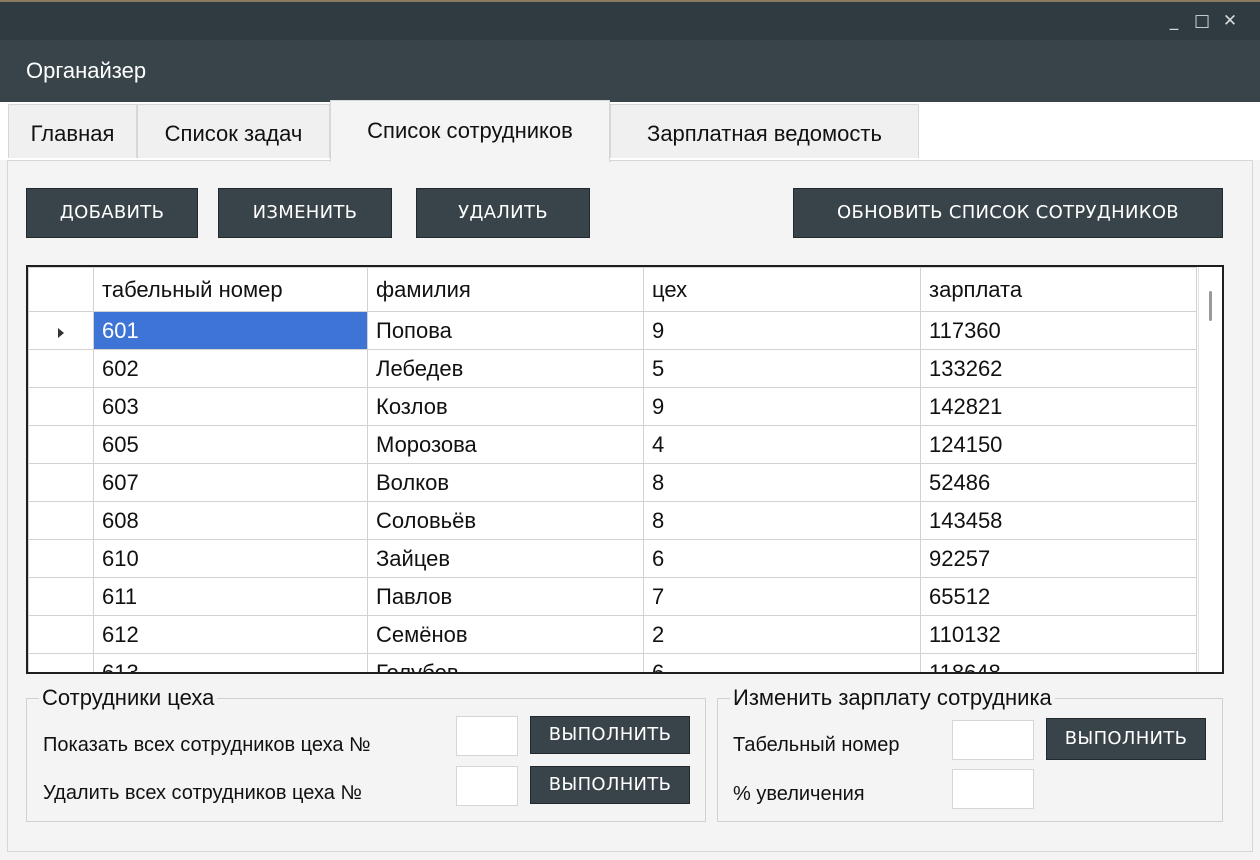 The width and height of the screenshot is (1260, 860). I want to click on table-row: 611 Павлов 7 65512, so click(612, 596).